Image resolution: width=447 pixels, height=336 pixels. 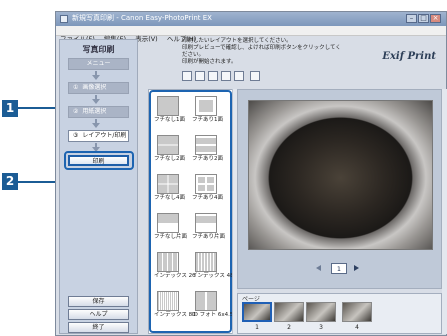 What do you see at coordinates (409, 56) in the screenshot?
I see `exif-print-logo: Exif Print` at bounding box center [409, 56].